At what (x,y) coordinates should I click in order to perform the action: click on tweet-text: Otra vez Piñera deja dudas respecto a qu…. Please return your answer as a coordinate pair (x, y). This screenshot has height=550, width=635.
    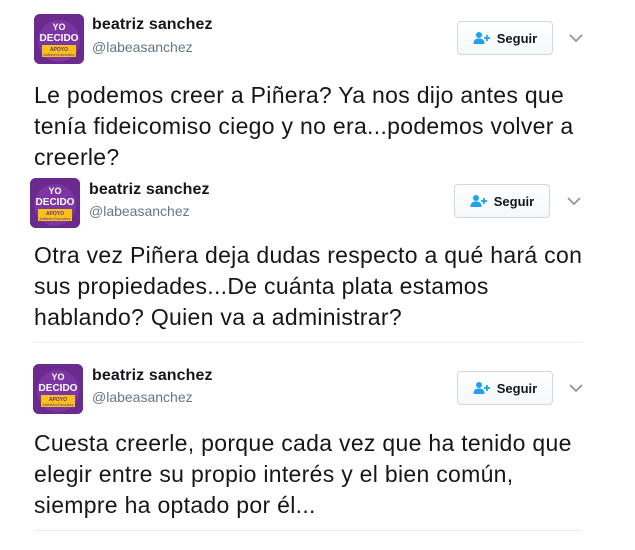
    Looking at the image, I should click on (308, 286).